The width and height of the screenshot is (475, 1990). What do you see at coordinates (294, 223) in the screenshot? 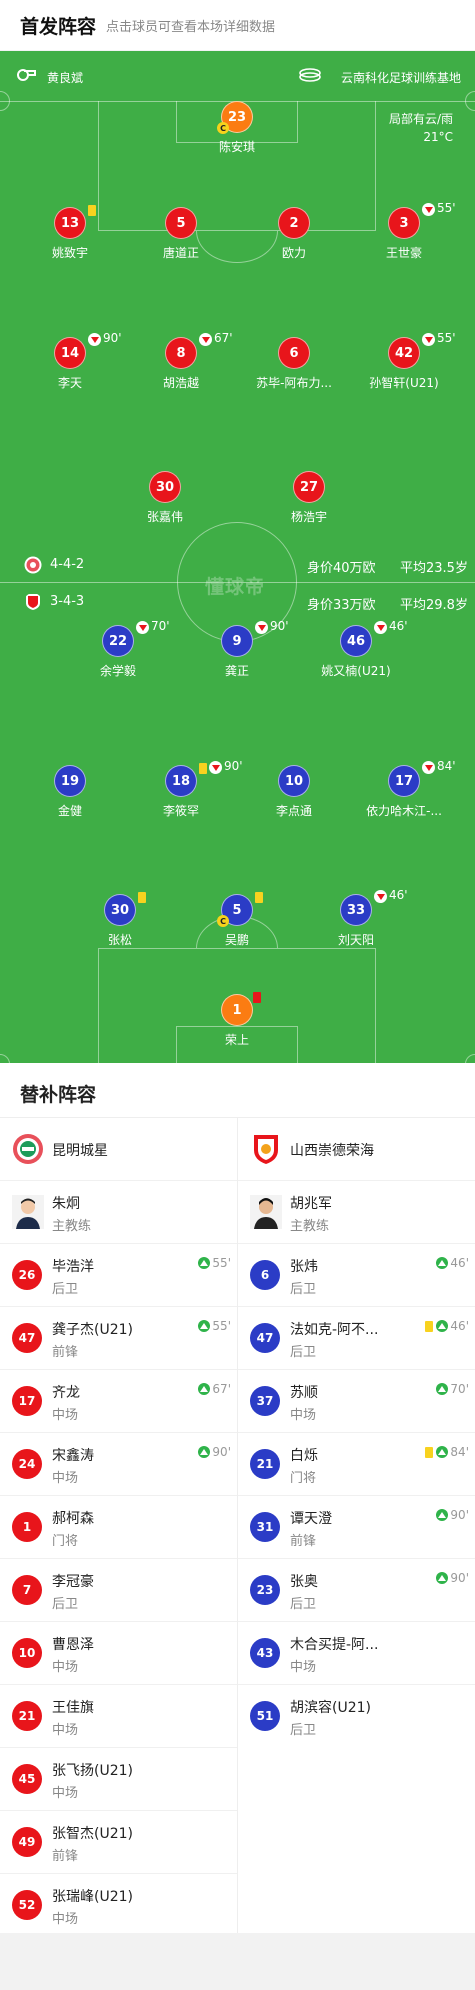
I see `player-number: 2` at bounding box center [294, 223].